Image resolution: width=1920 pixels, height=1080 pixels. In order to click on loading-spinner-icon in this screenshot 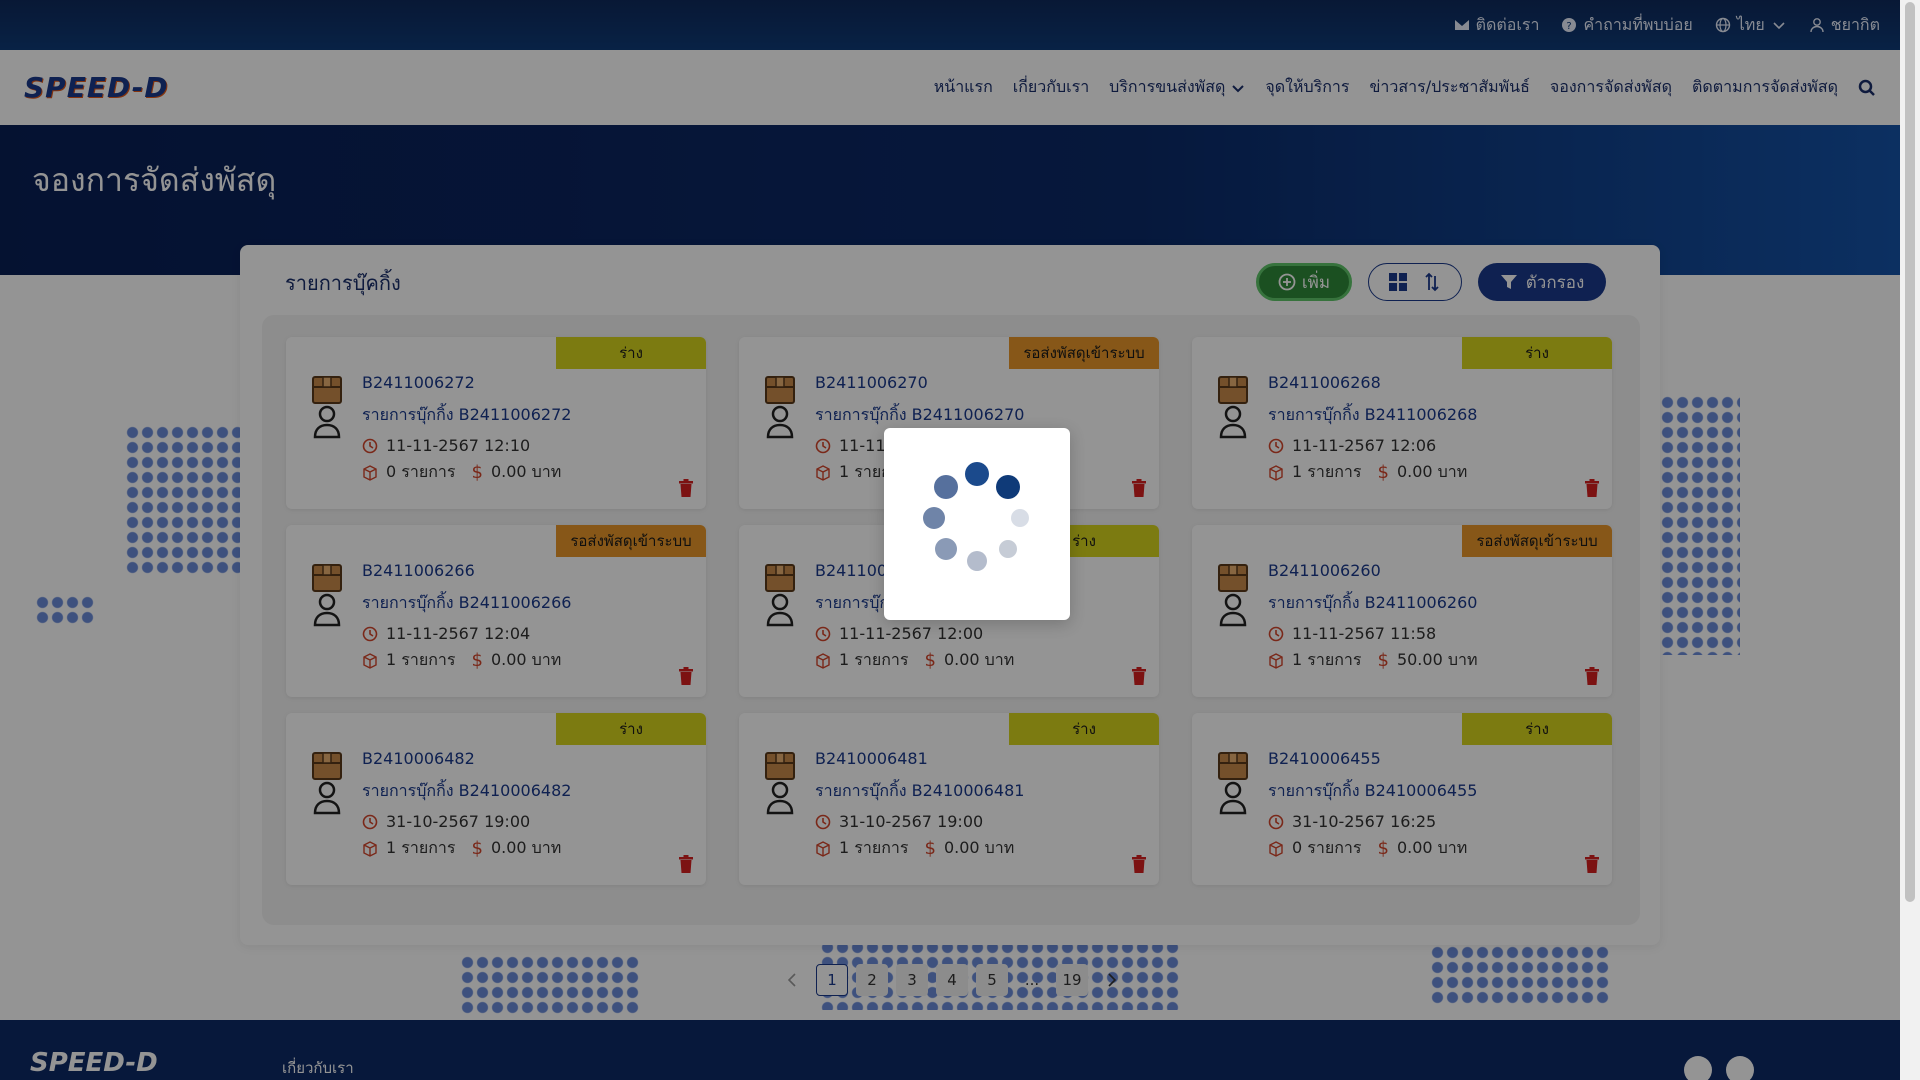, I will do `click(976, 516)`.